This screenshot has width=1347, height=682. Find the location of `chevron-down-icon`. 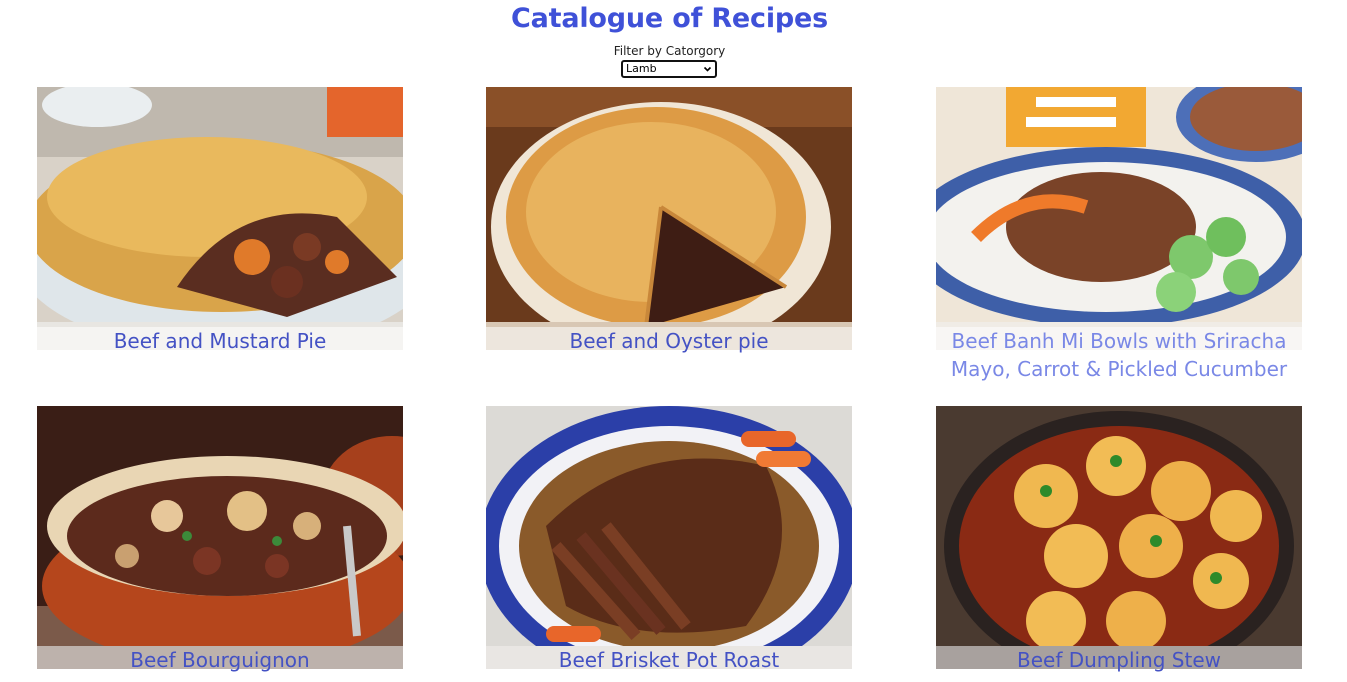

chevron-down-icon is located at coordinates (707, 69).